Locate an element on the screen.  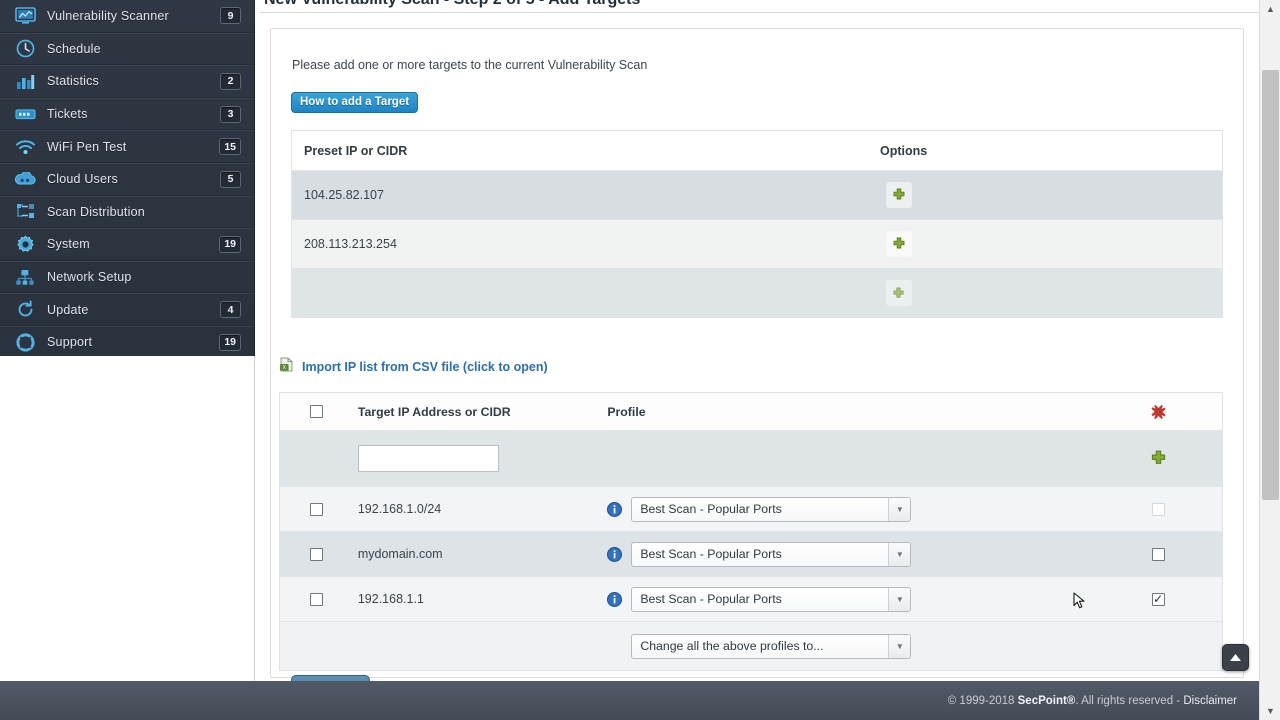
sidebar-item-label: Network Setup is located at coordinates (89, 277).